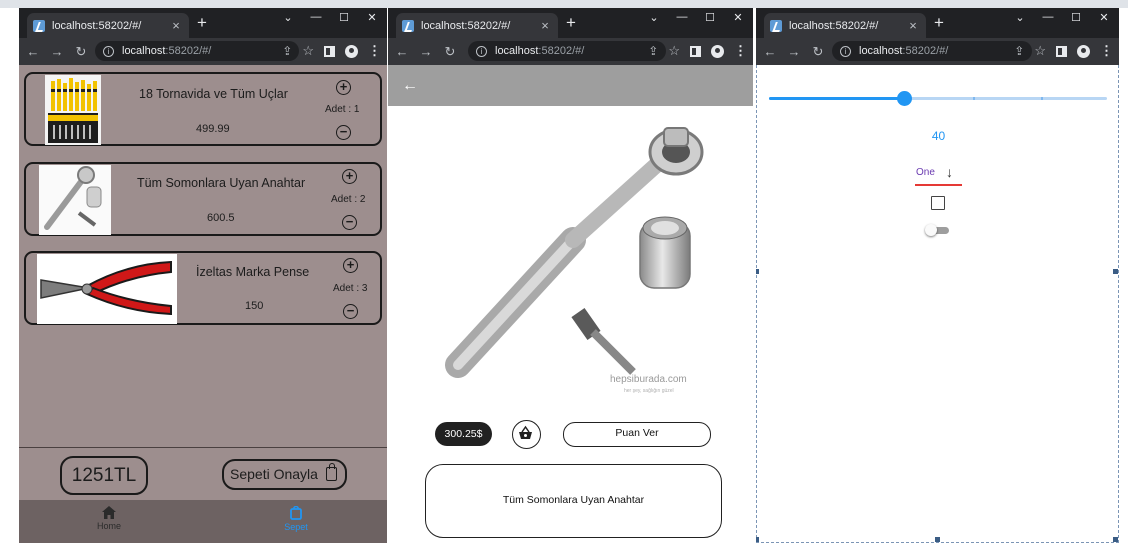 Image resolution: width=1128 pixels, height=551 pixels. I want to click on nav-label-sepet: Sepet, so click(296, 527).